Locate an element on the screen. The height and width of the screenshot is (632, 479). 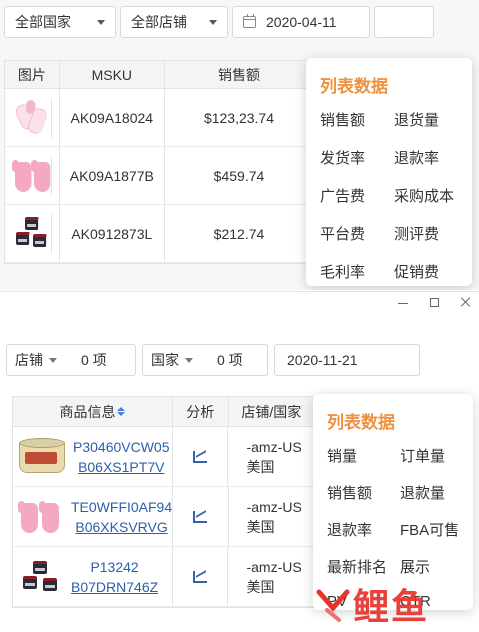
asin-link: B06XS1PT7V is located at coordinates (121, 467).